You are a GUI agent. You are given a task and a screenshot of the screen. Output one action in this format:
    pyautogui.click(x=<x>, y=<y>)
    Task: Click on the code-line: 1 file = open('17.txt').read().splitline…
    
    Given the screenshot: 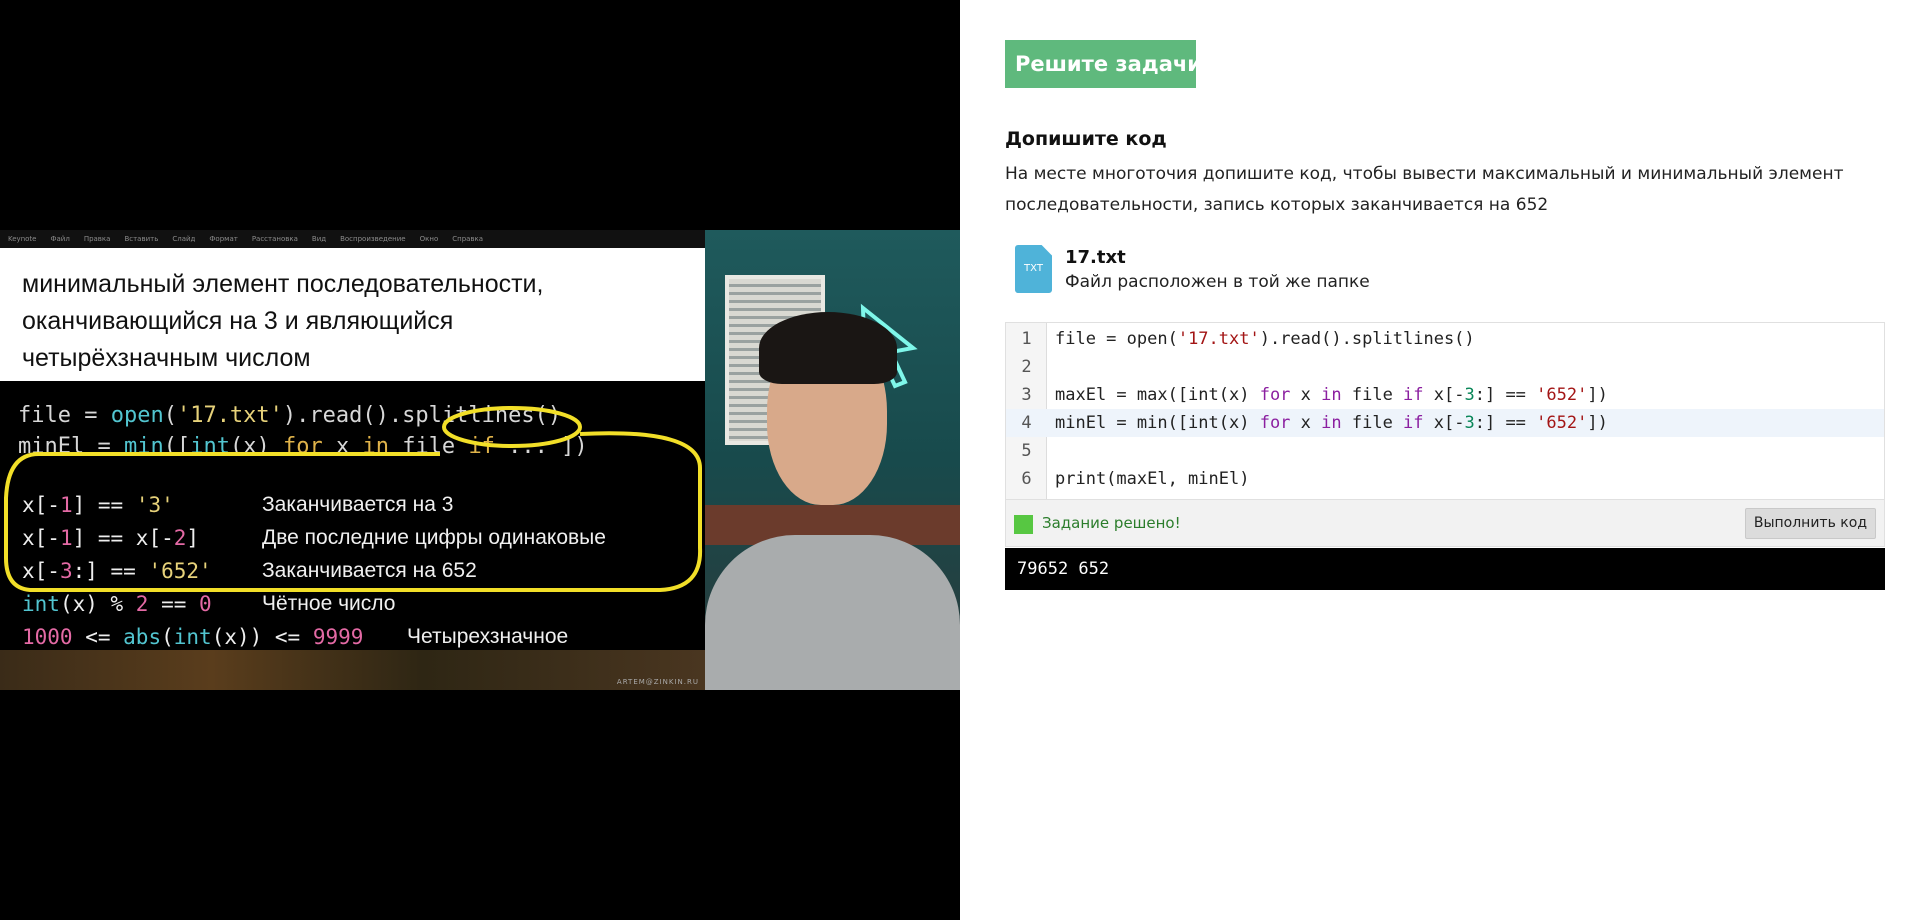 What is the action you would take?
    pyautogui.click(x=1445, y=339)
    